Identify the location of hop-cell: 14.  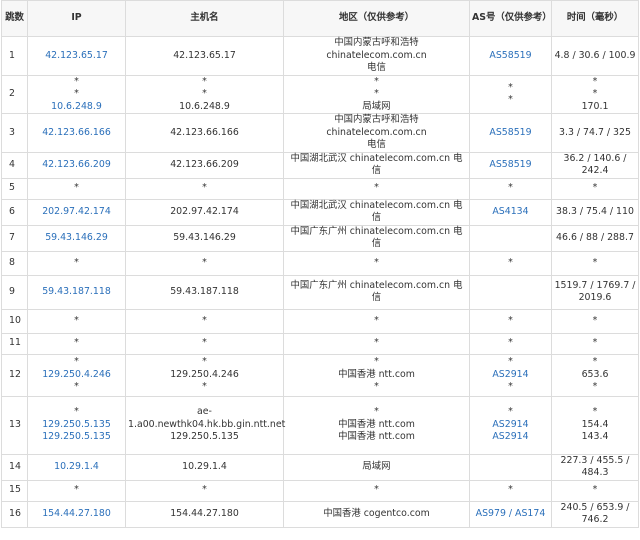
(14, 467).